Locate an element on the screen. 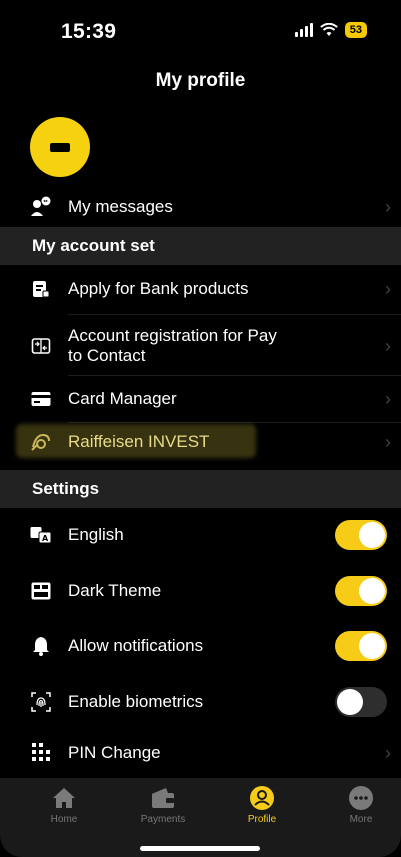 The height and width of the screenshot is (857, 401). messages-icon is located at coordinates (41, 207).